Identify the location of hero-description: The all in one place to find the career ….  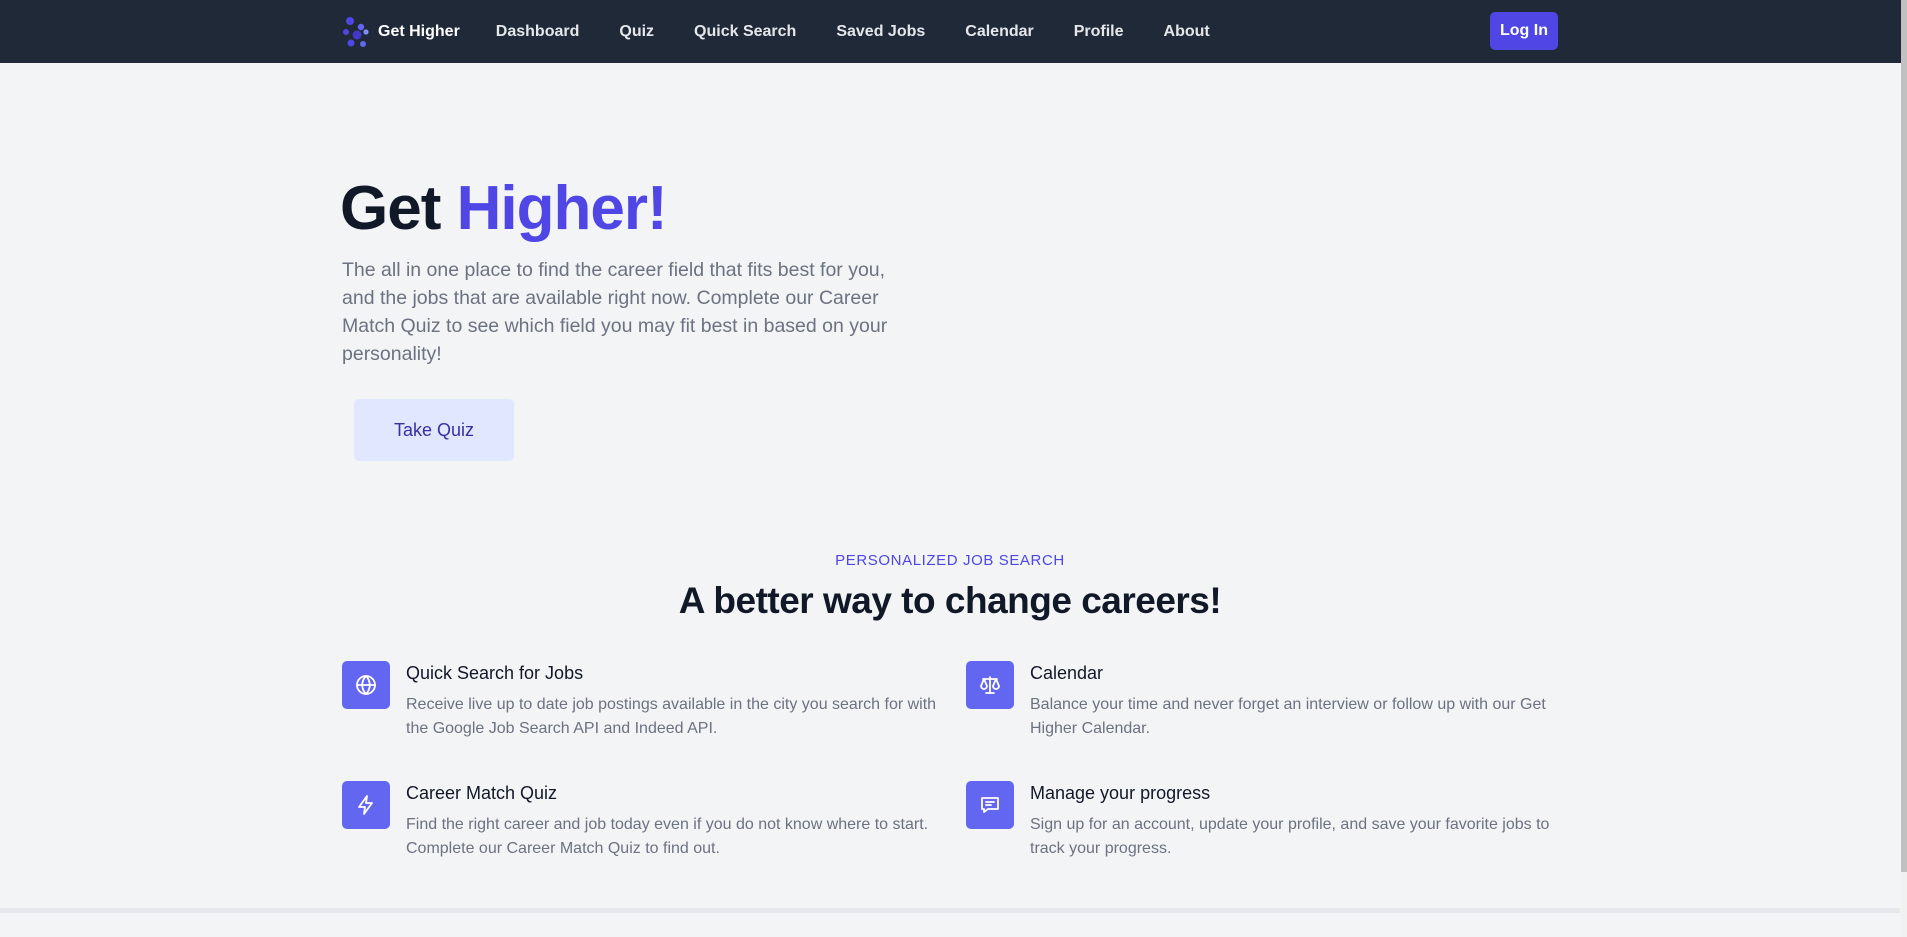
(615, 312).